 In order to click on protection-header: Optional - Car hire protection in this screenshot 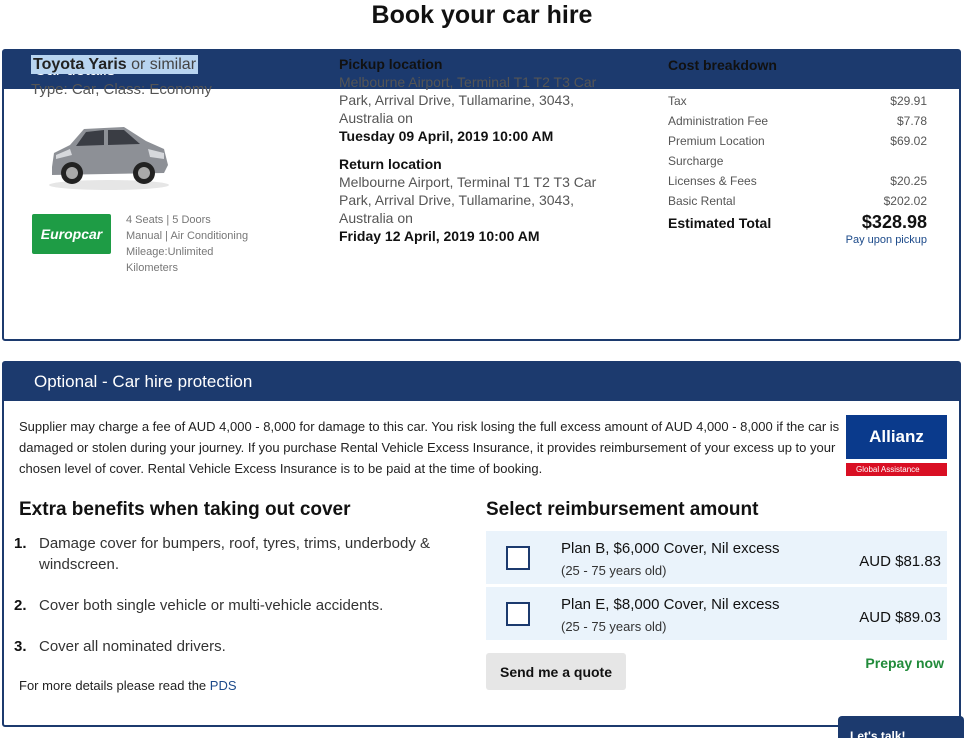, I will do `click(481, 382)`.